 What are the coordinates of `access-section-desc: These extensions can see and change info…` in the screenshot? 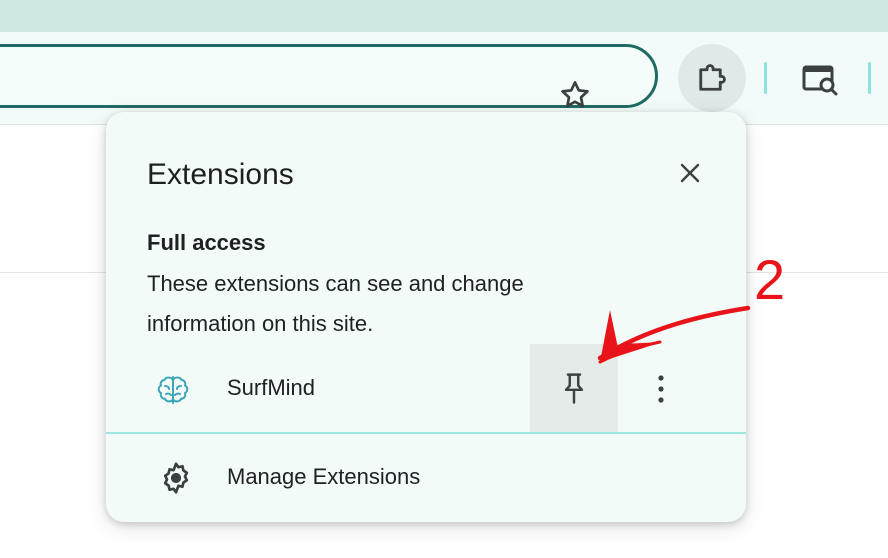 It's located at (335, 303).